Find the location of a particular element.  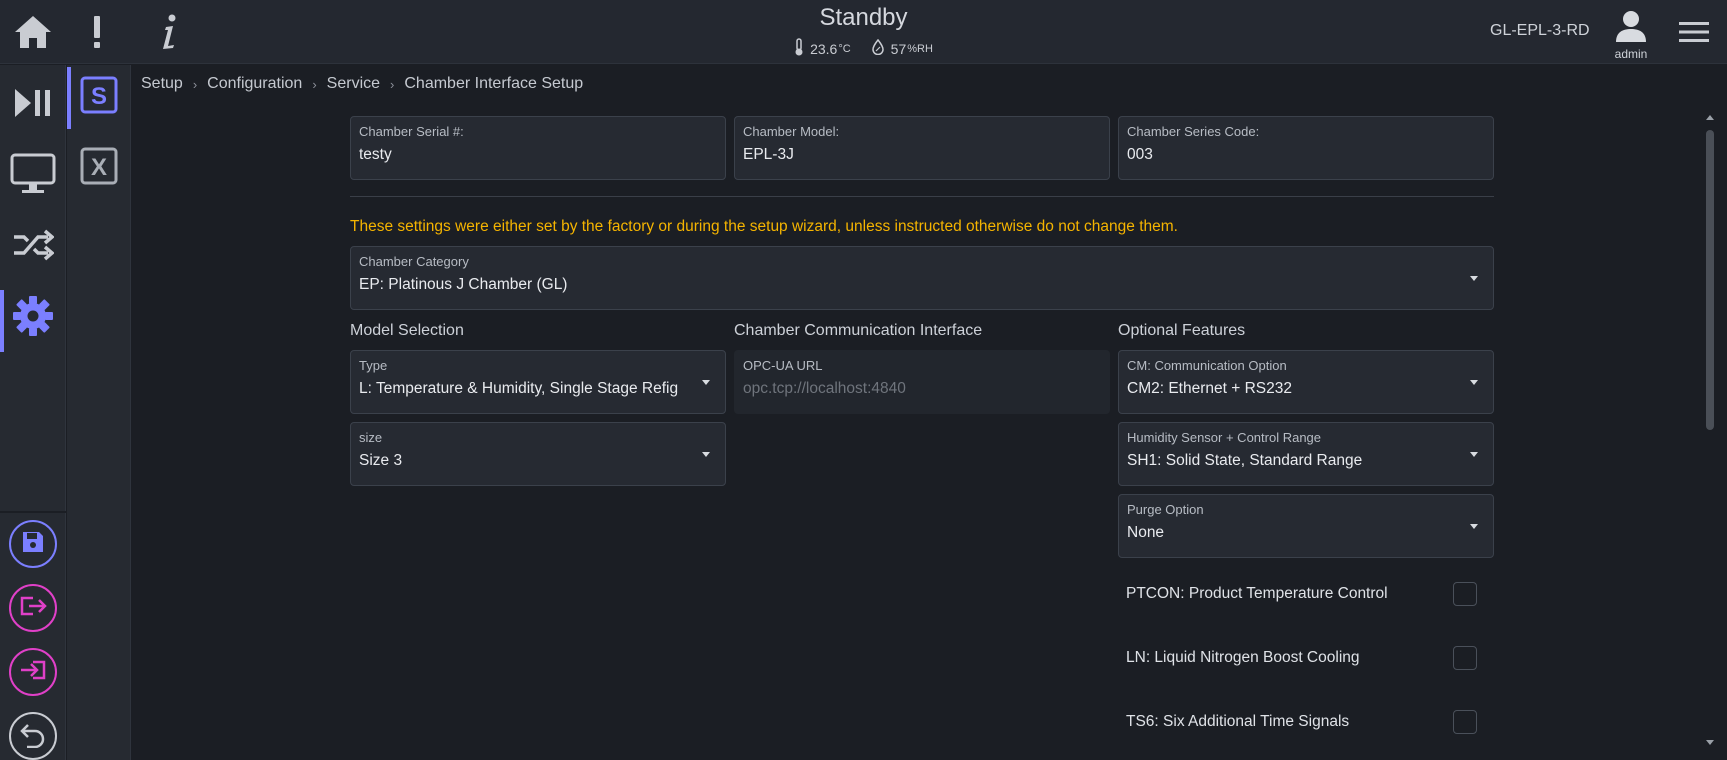

play-pause-icon is located at coordinates (33, 105).